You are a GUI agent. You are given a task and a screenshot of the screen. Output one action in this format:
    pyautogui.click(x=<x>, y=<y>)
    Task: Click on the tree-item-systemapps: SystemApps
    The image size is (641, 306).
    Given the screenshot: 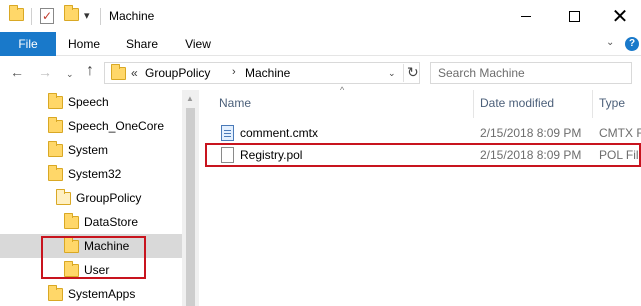 What is the action you would take?
    pyautogui.click(x=91, y=294)
    